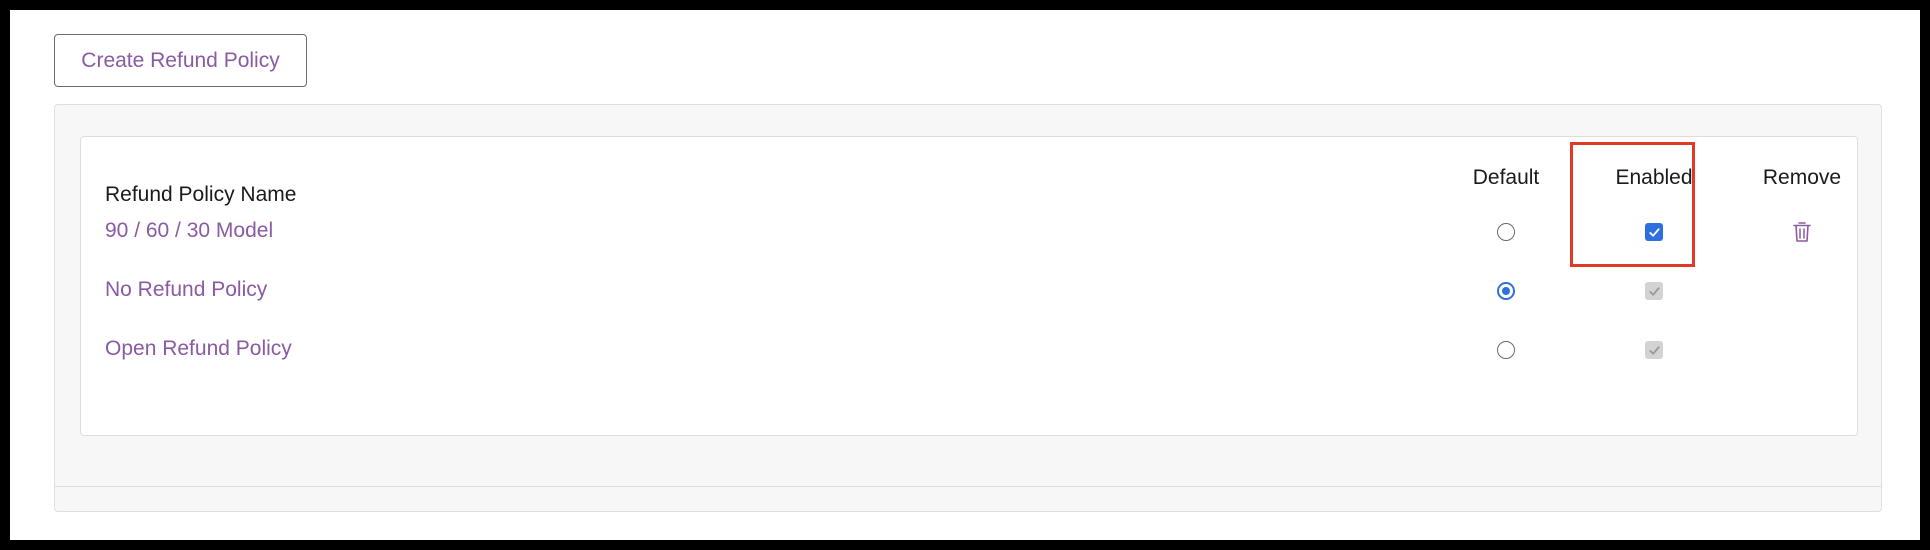 The width and height of the screenshot is (1930, 550). Describe the element at coordinates (180, 60) in the screenshot. I see `create-refund-policy-button: Create Refund Policy` at that location.